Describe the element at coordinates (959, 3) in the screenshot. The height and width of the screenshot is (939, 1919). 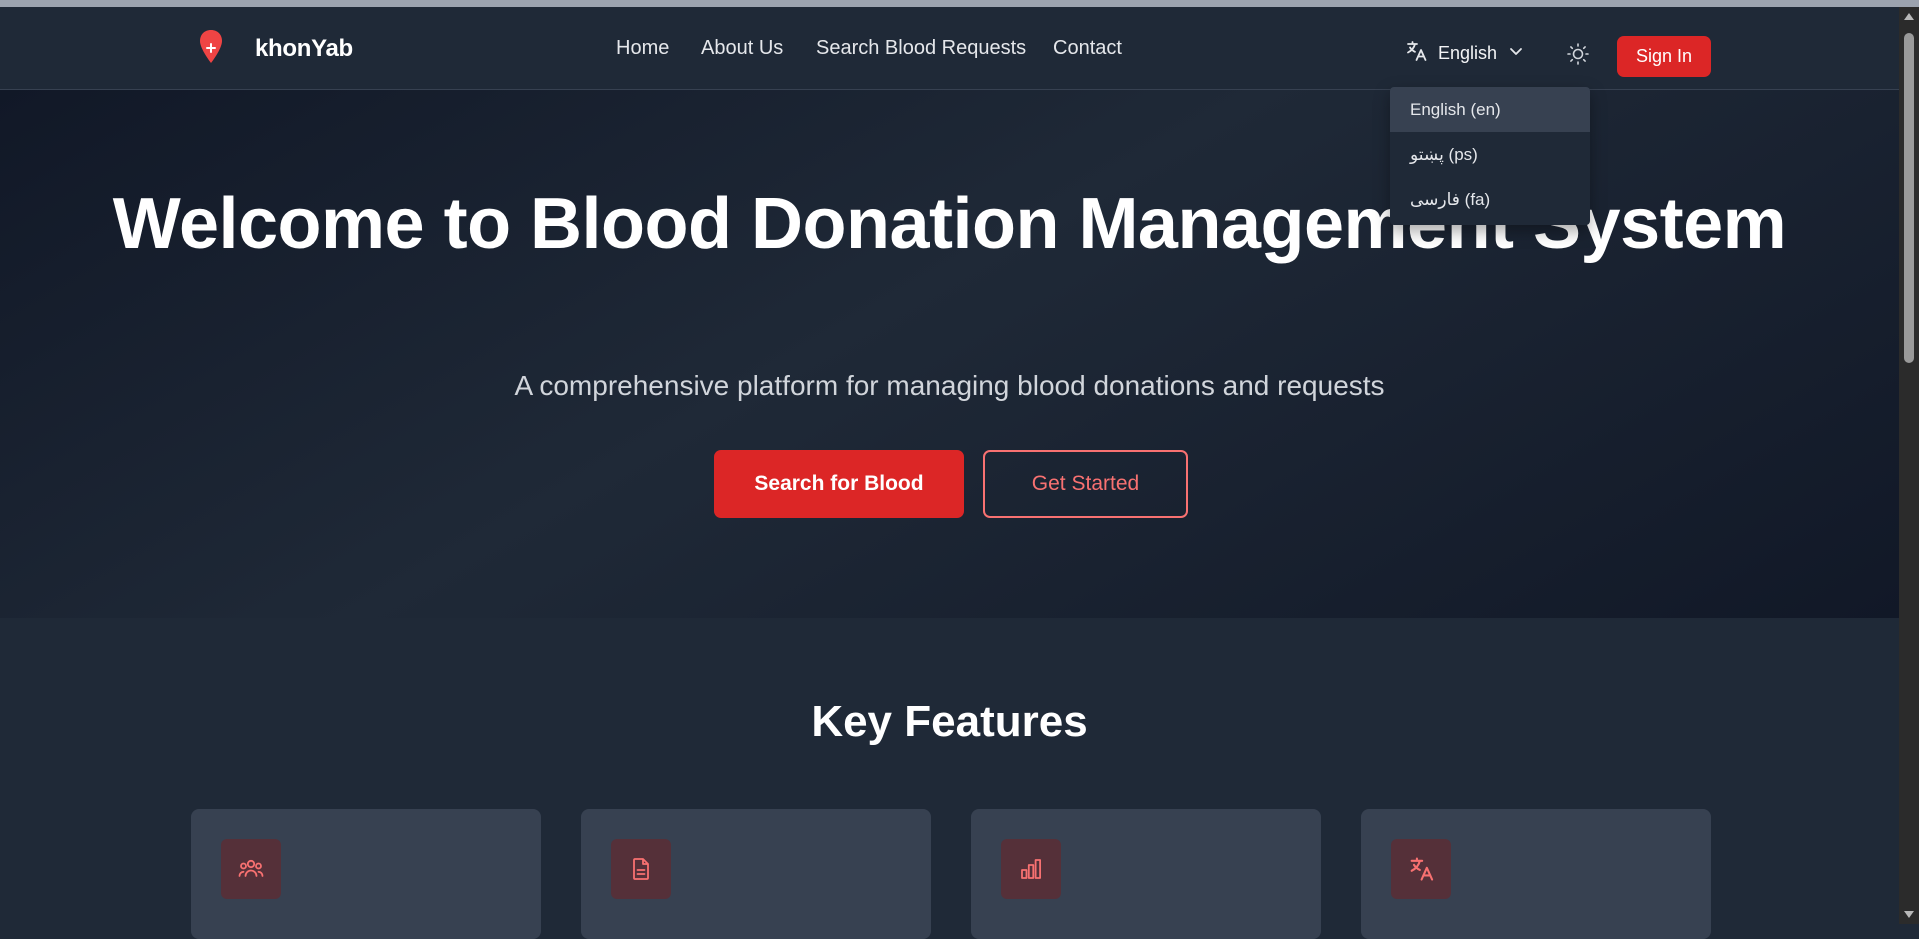
I see `browser-top-edge` at that location.